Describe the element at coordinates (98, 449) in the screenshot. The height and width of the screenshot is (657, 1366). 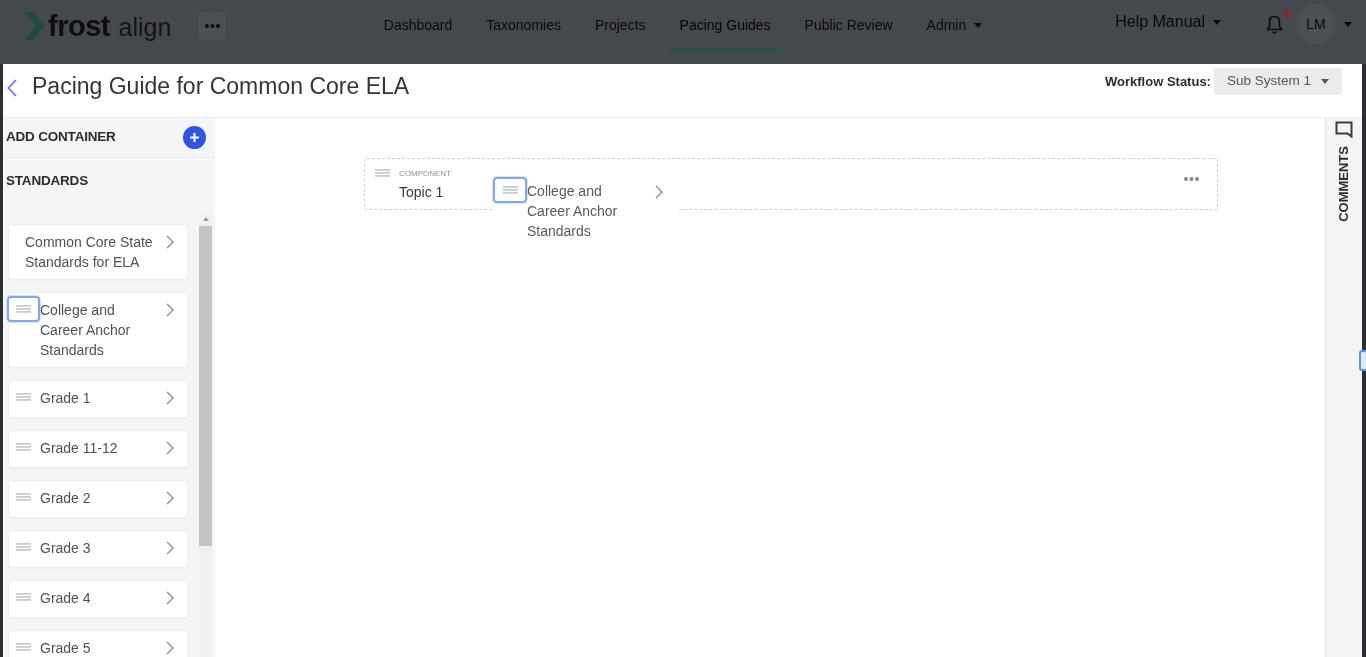
I see `standard-card: Grade 11-12` at that location.